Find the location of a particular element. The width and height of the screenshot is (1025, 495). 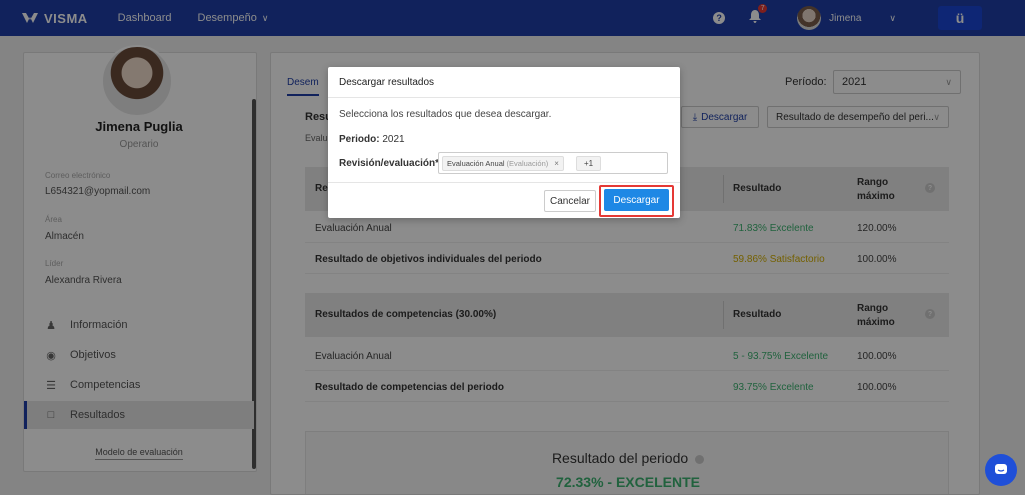

selected-chip: Evaluación Anual (Evaluación) × is located at coordinates (503, 163).